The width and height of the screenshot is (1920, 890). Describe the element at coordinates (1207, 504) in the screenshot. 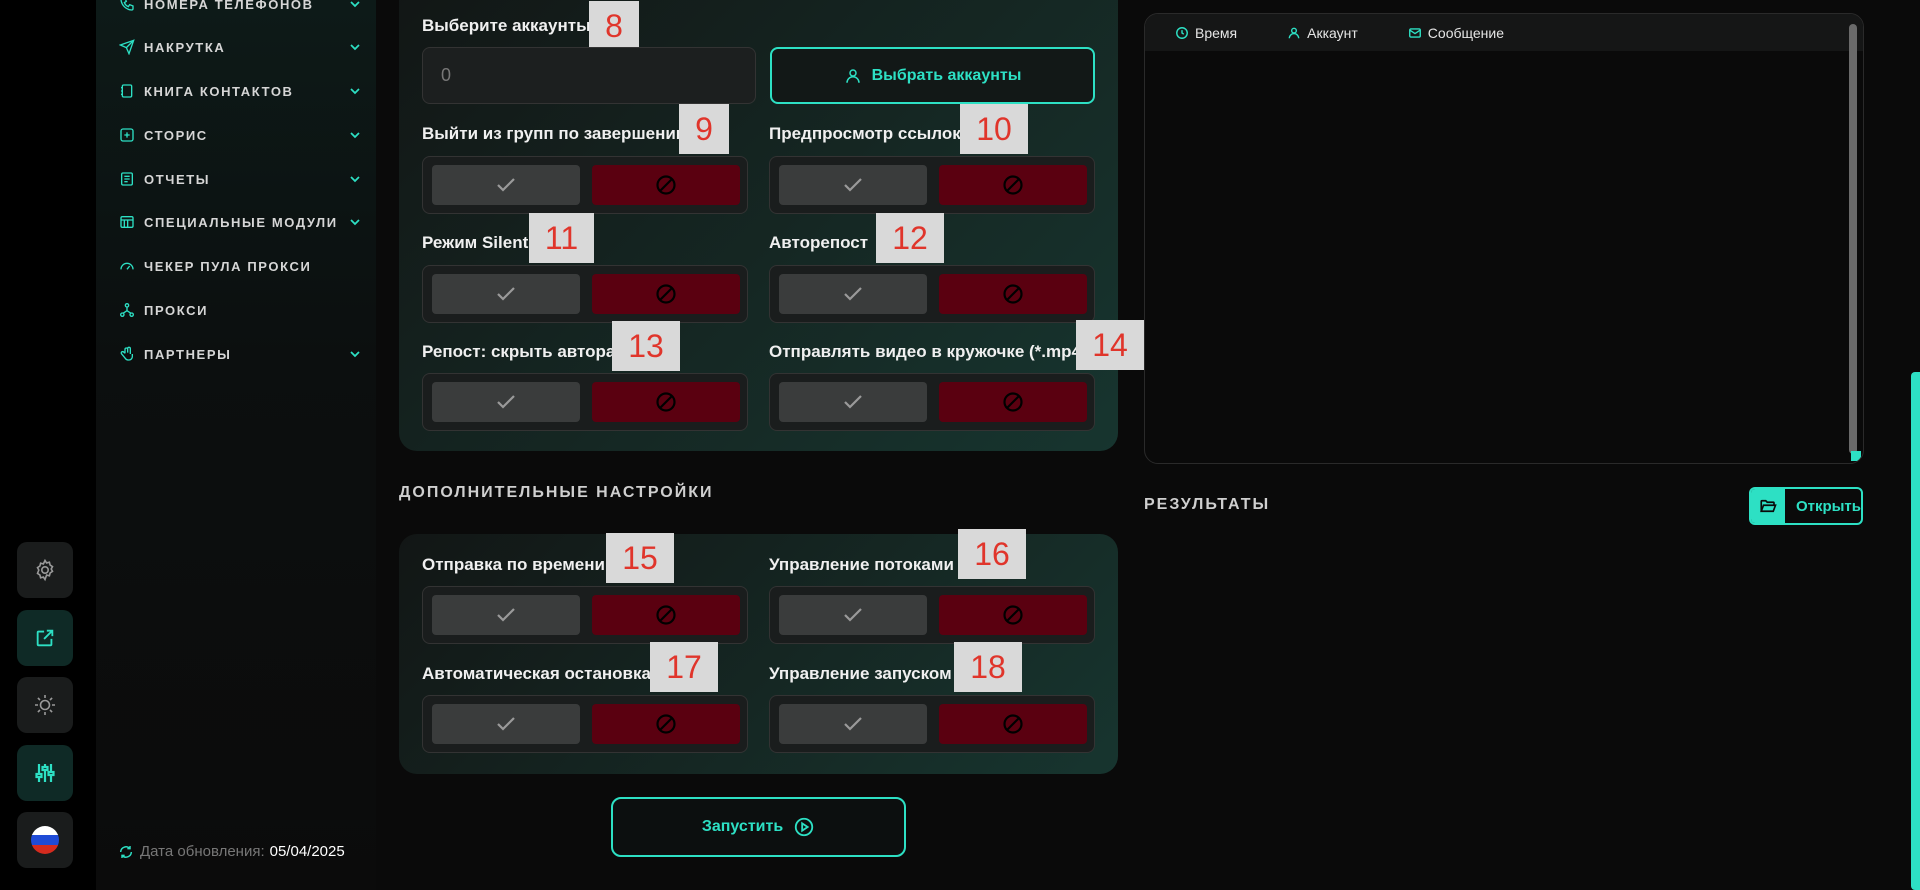

I see `results-title: РЕЗУЛЬТАТЫ` at that location.